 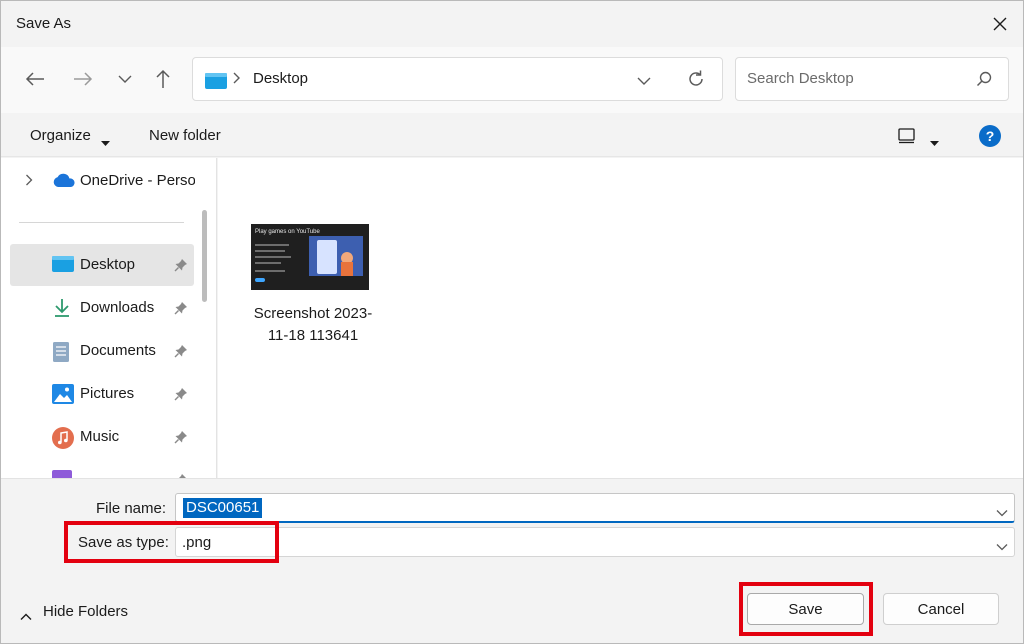 I want to click on navigation-bar: Desktop Search Desktop, so click(x=512, y=80).